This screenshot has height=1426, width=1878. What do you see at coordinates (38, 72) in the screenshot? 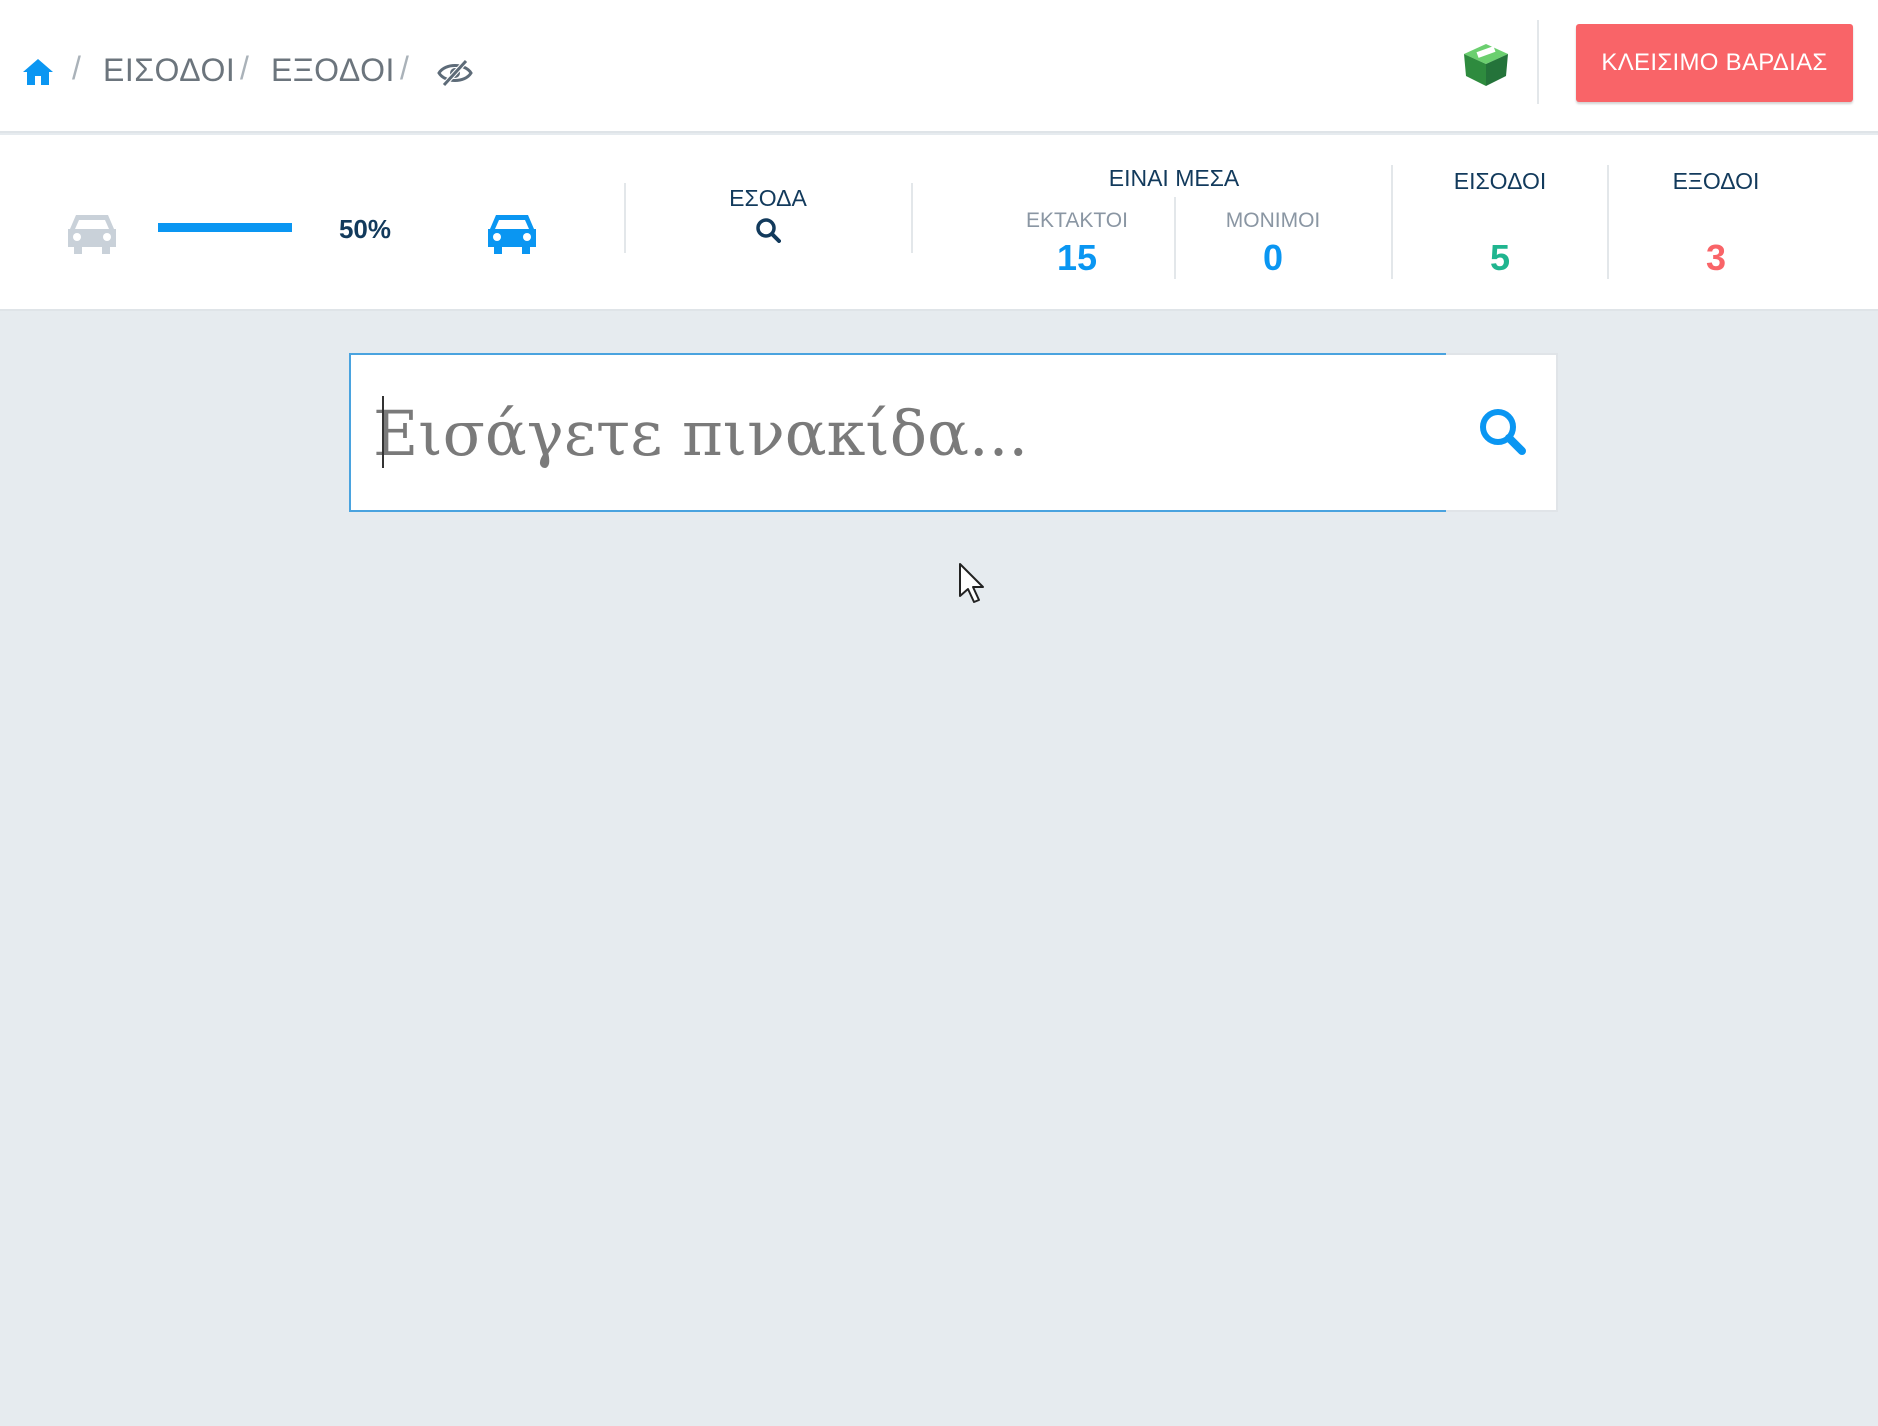
I see `home-icon` at bounding box center [38, 72].